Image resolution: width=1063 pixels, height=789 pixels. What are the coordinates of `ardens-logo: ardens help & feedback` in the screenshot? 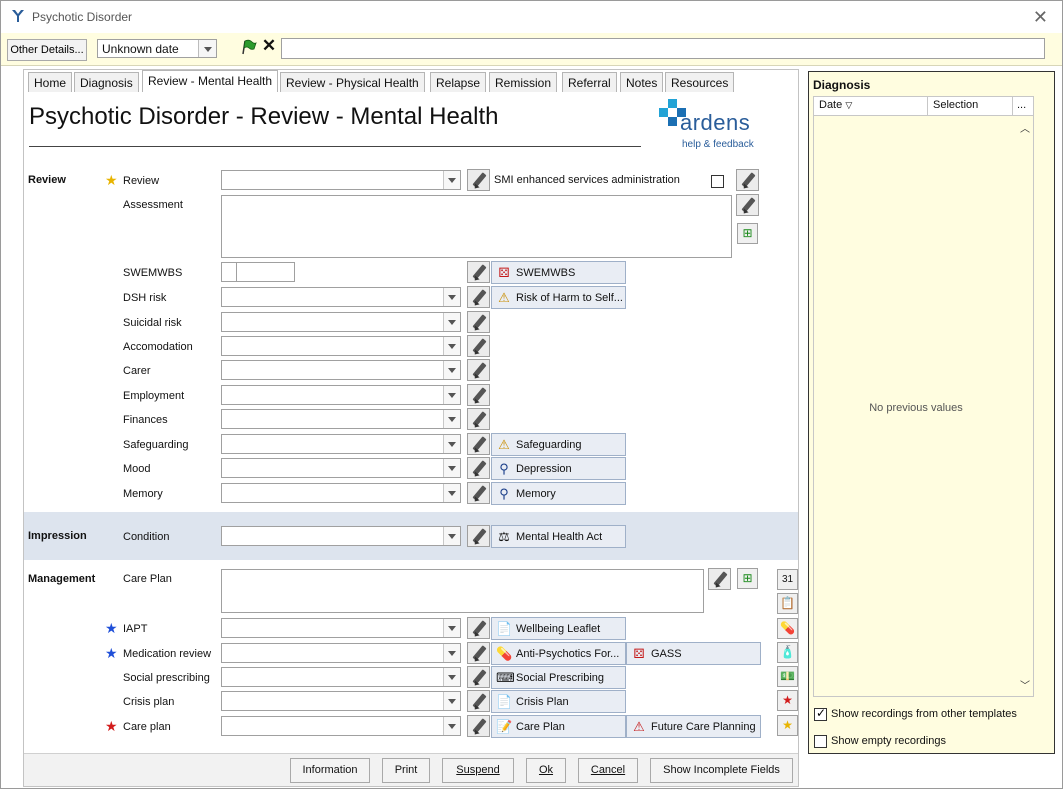 It's located at (713, 126).